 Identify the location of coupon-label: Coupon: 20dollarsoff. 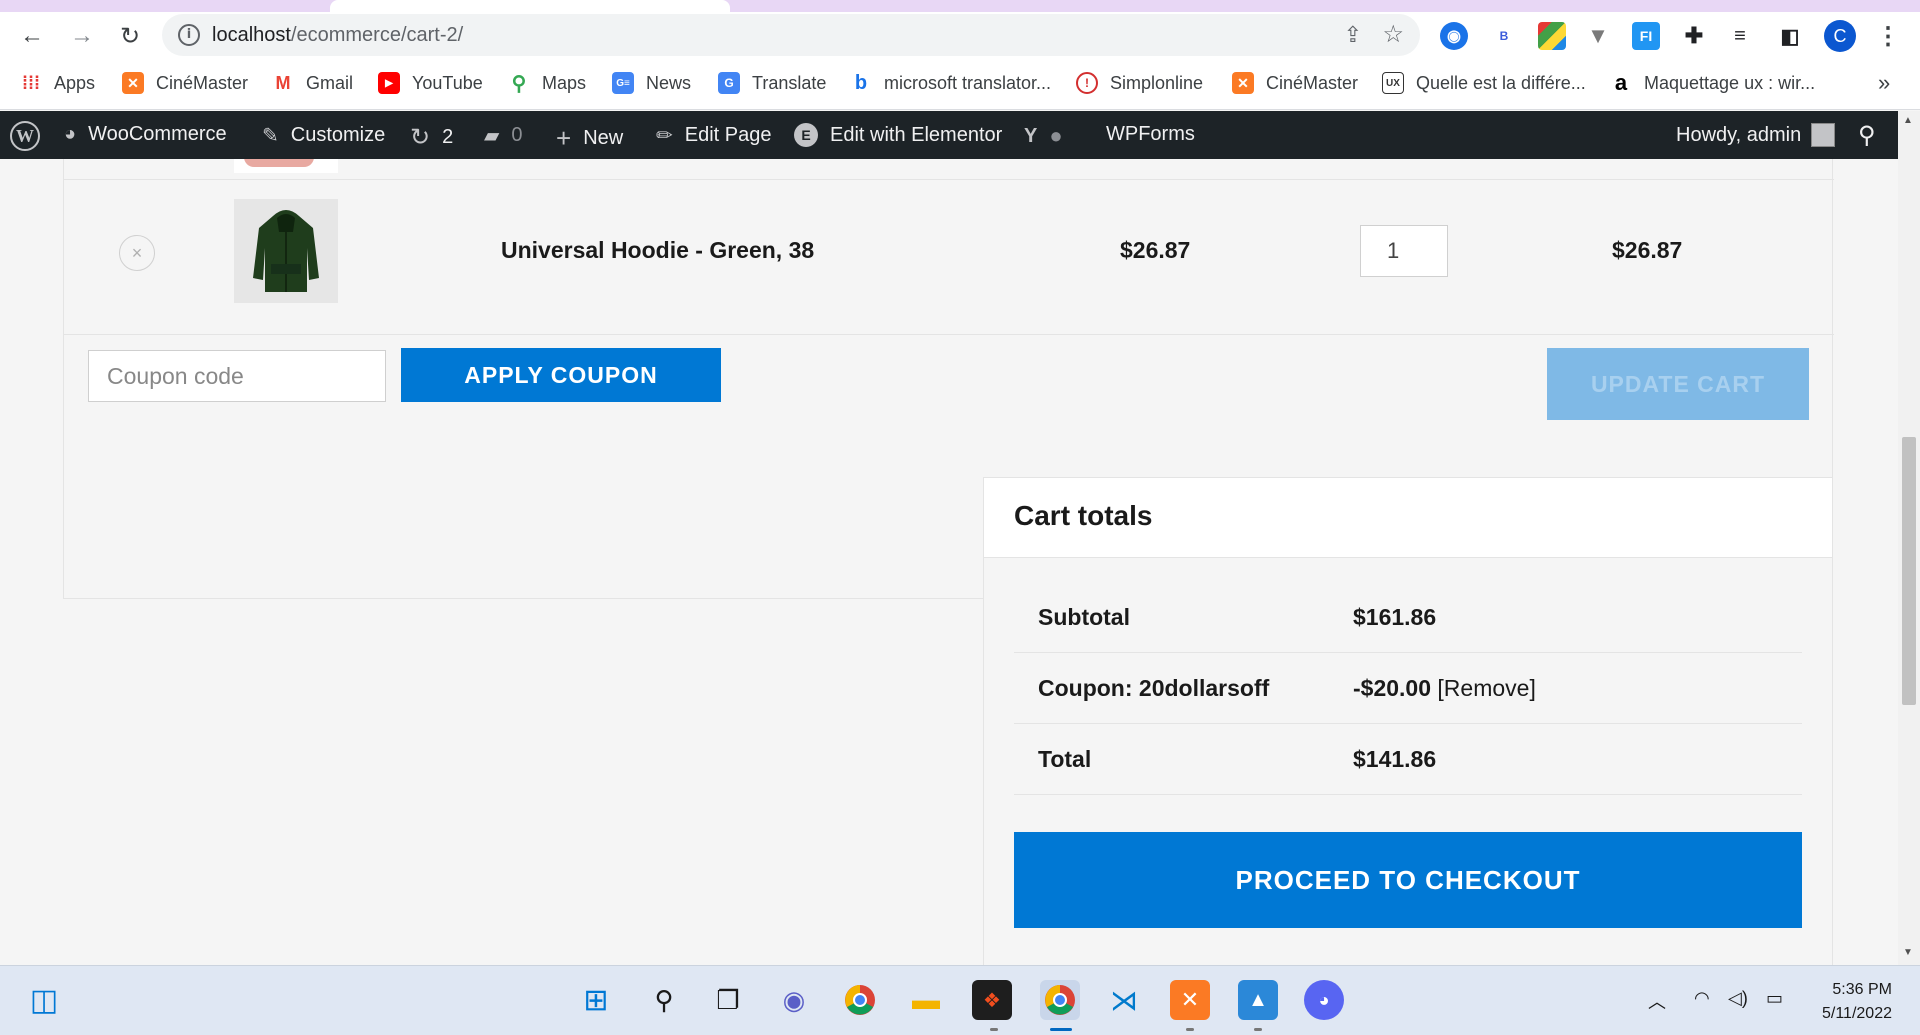
(1154, 688).